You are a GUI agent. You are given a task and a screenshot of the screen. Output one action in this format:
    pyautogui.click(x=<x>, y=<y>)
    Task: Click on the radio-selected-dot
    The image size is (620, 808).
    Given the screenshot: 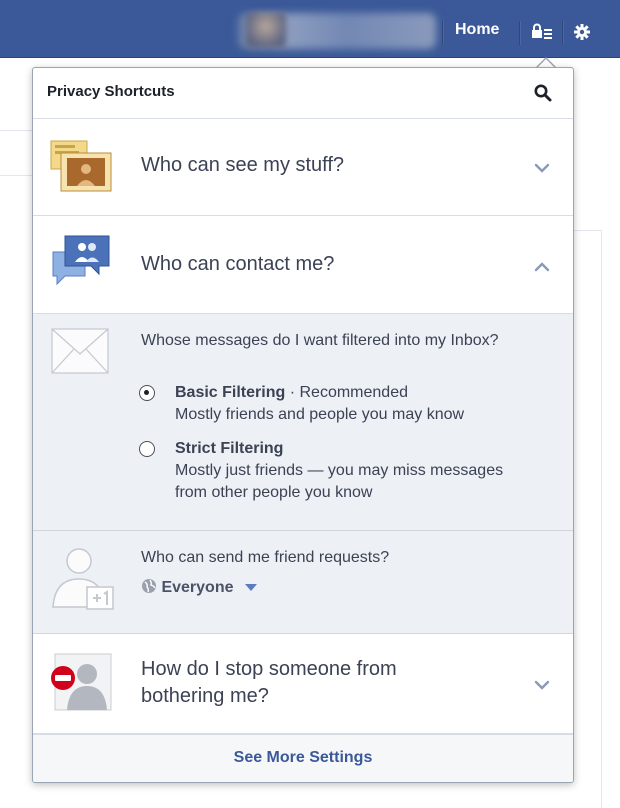 What is the action you would take?
    pyautogui.click(x=146, y=392)
    